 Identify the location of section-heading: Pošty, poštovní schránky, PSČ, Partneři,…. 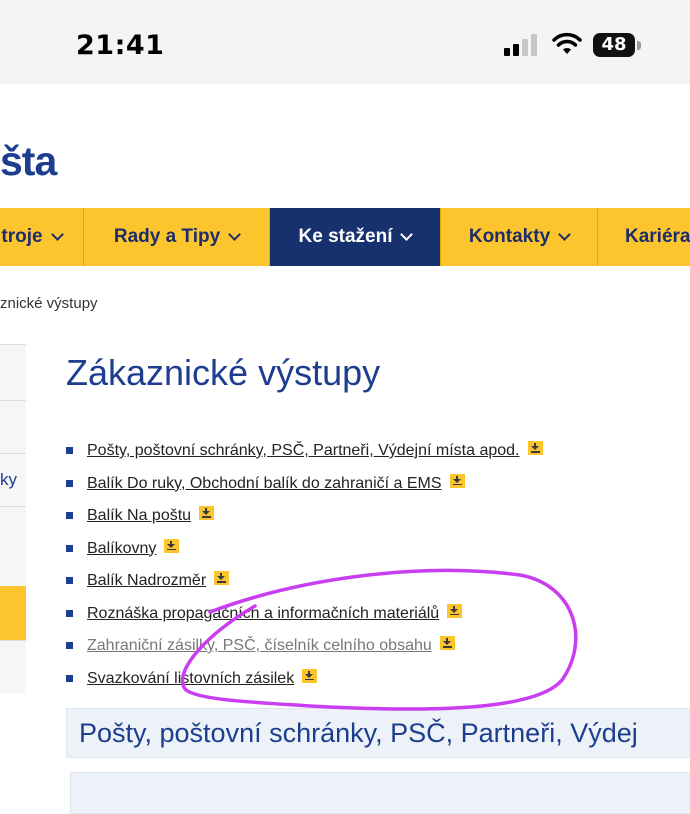
(378, 733).